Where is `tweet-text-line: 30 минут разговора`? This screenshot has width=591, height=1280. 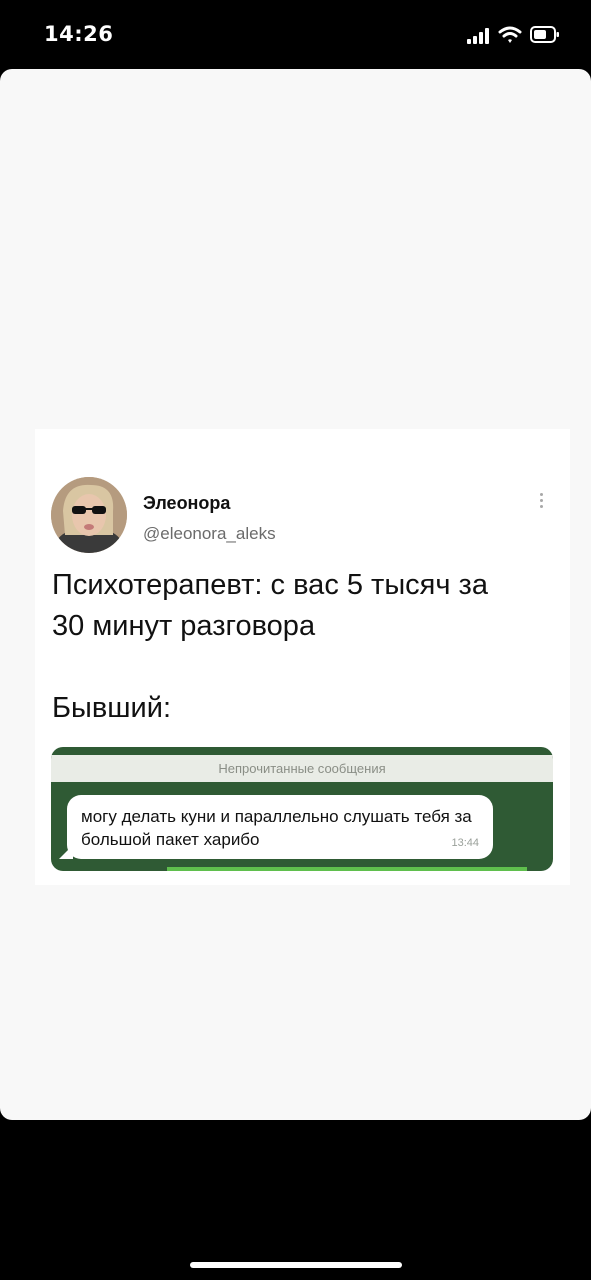 tweet-text-line: 30 минут разговора is located at coordinates (184, 626).